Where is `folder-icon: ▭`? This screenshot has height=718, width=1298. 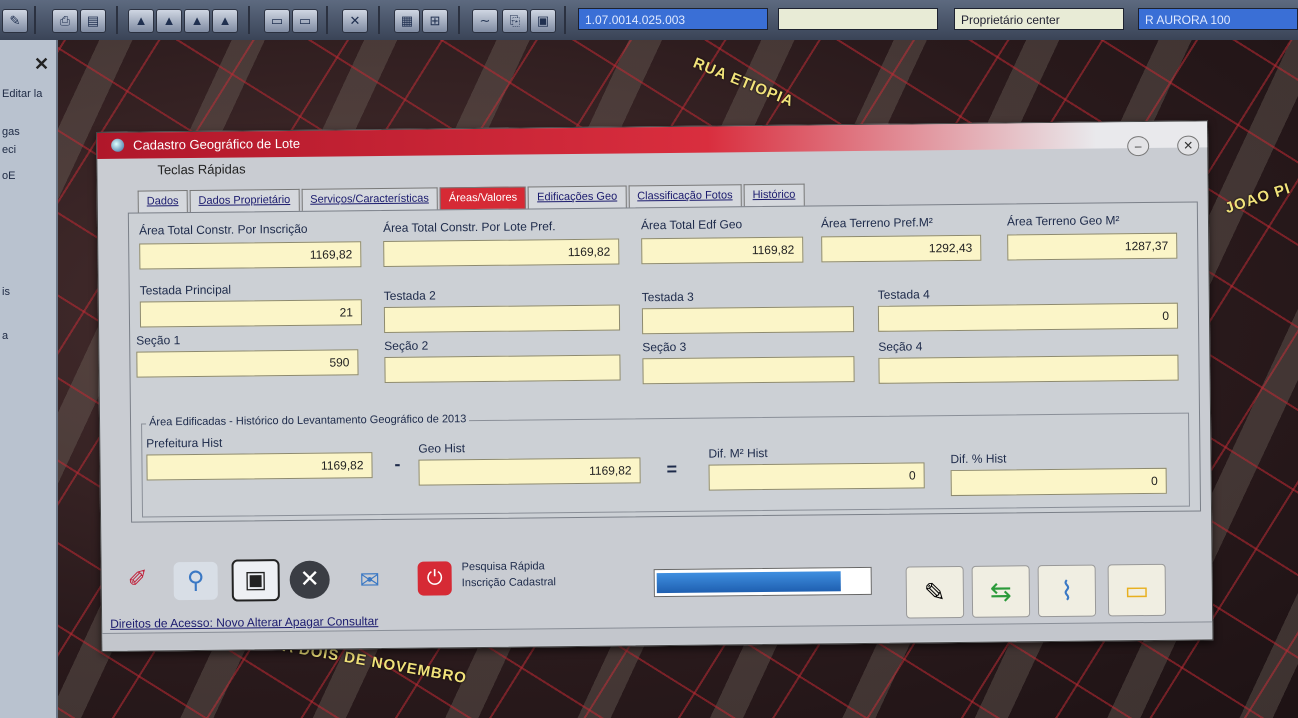
folder-icon: ▭ is located at coordinates (1137, 590).